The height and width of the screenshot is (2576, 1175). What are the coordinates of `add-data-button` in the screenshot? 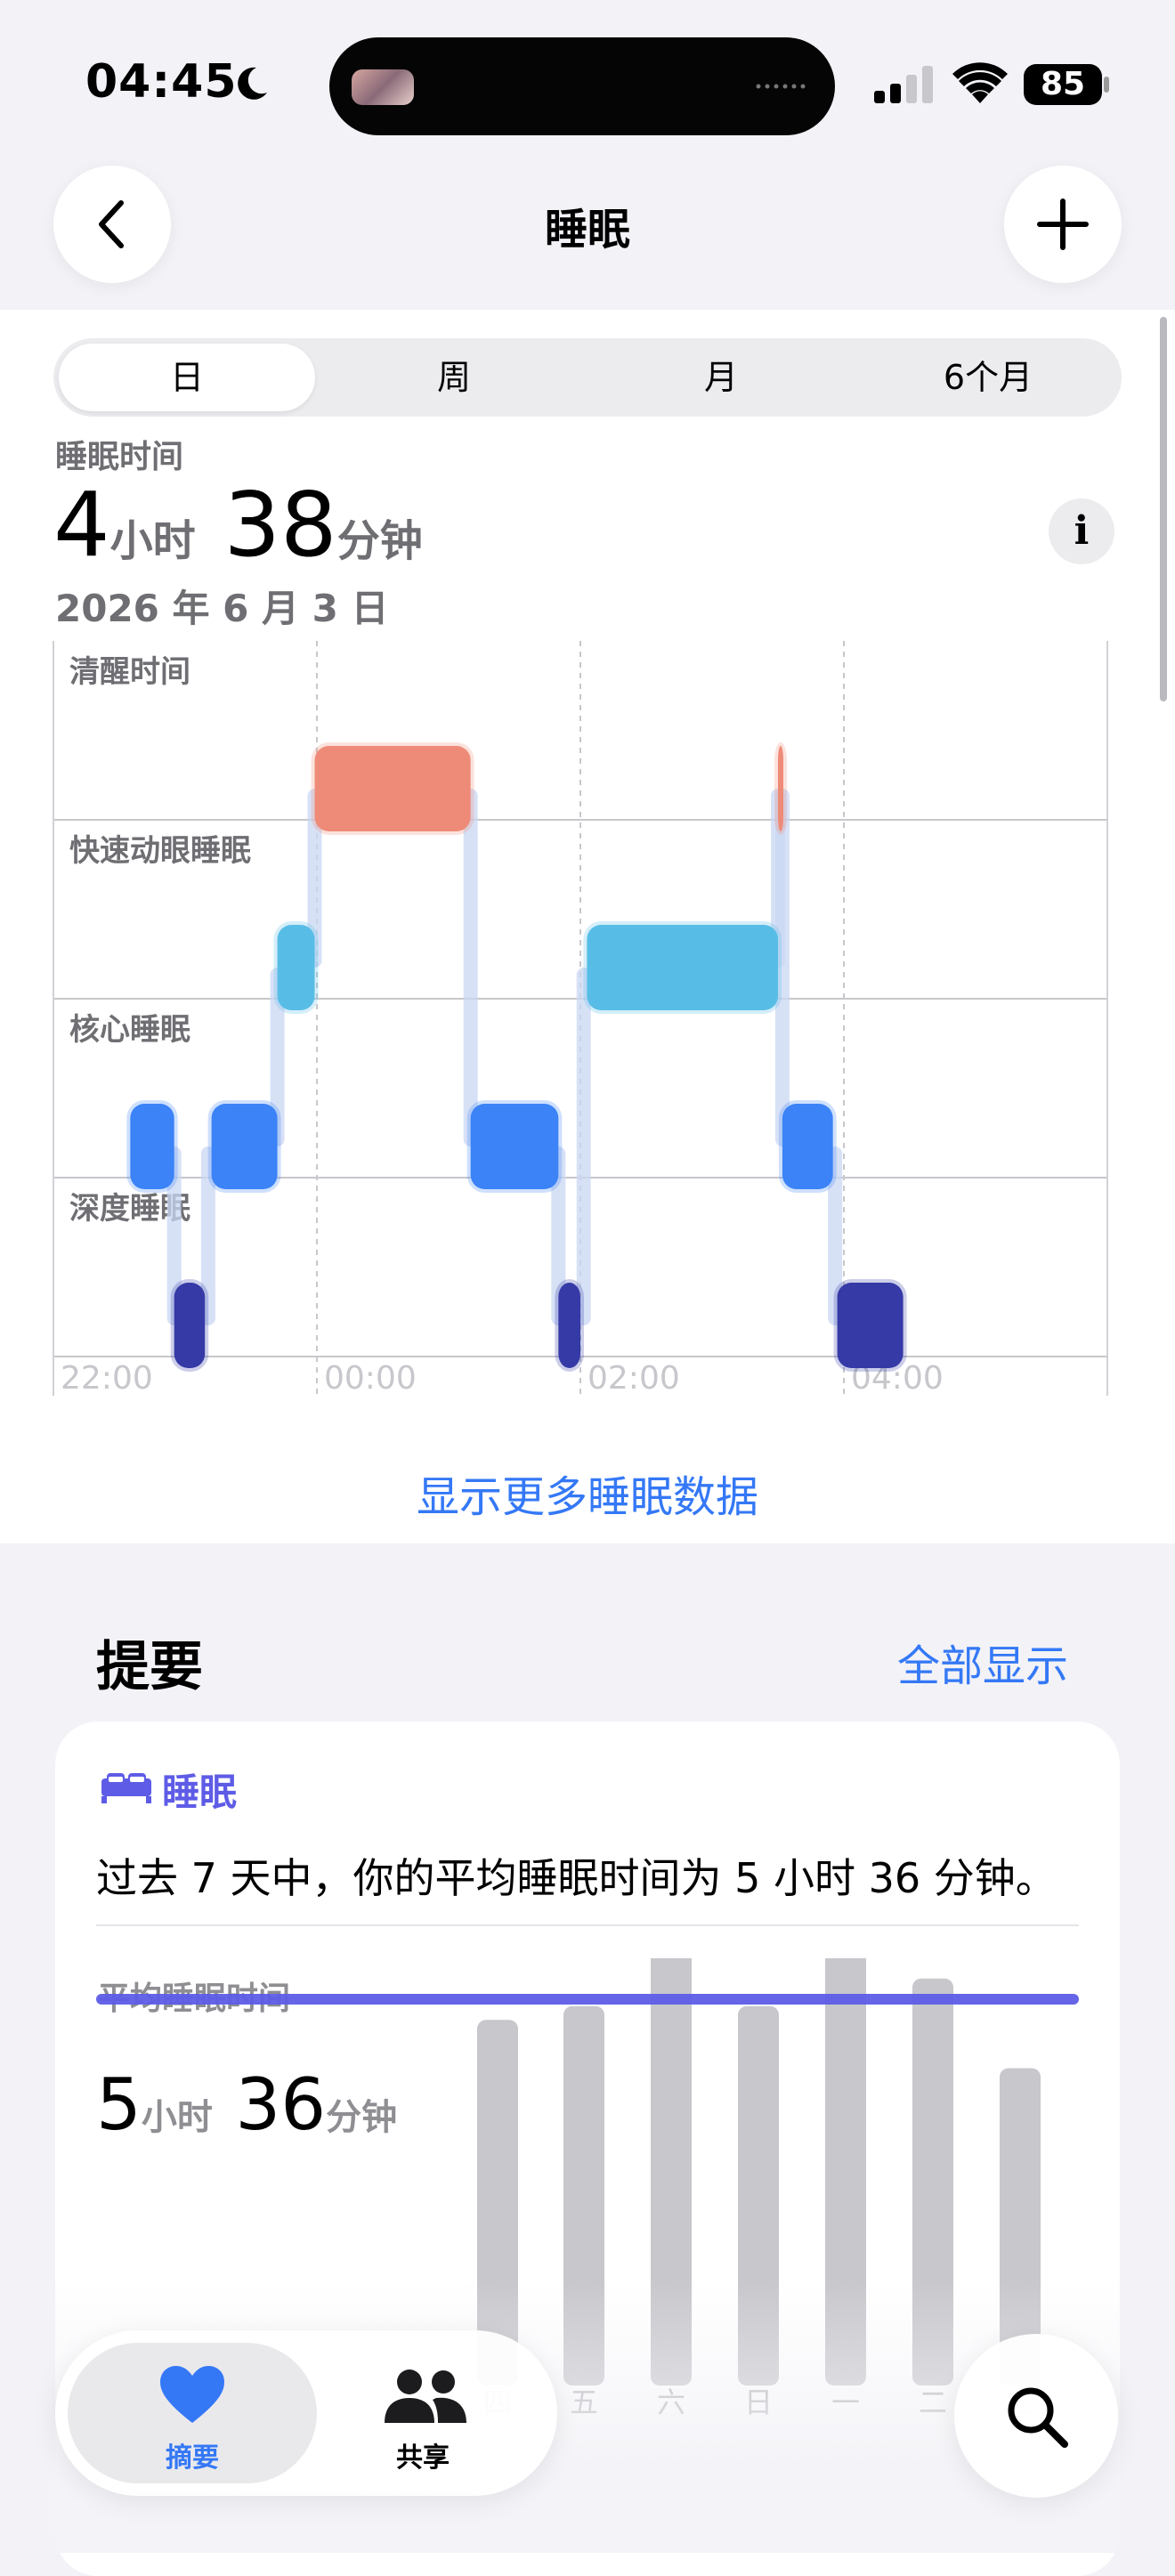 It's located at (1063, 224).